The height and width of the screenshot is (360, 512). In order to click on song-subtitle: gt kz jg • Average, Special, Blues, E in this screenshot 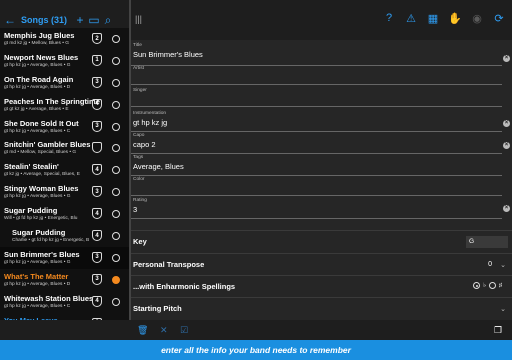, I will do `click(42, 175)`.